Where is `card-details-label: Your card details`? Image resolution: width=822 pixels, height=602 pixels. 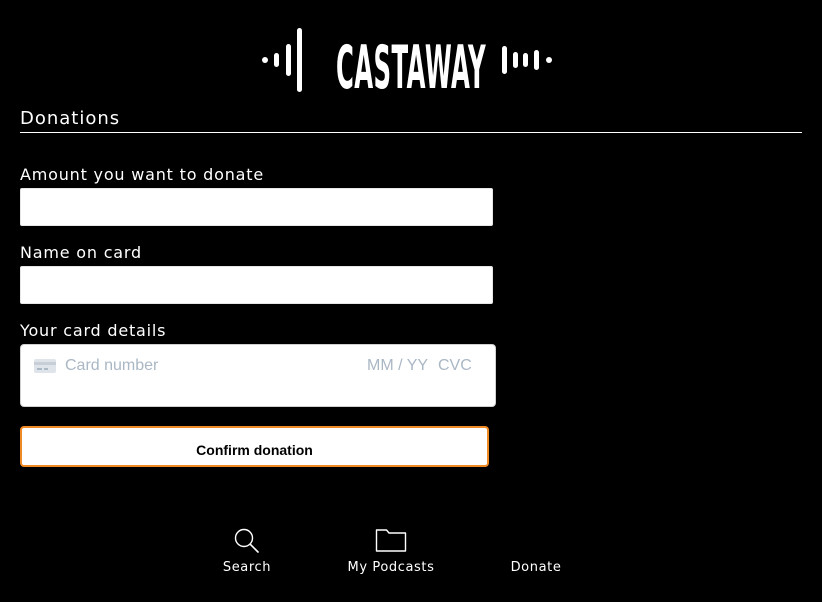
card-details-label: Your card details is located at coordinates (93, 330).